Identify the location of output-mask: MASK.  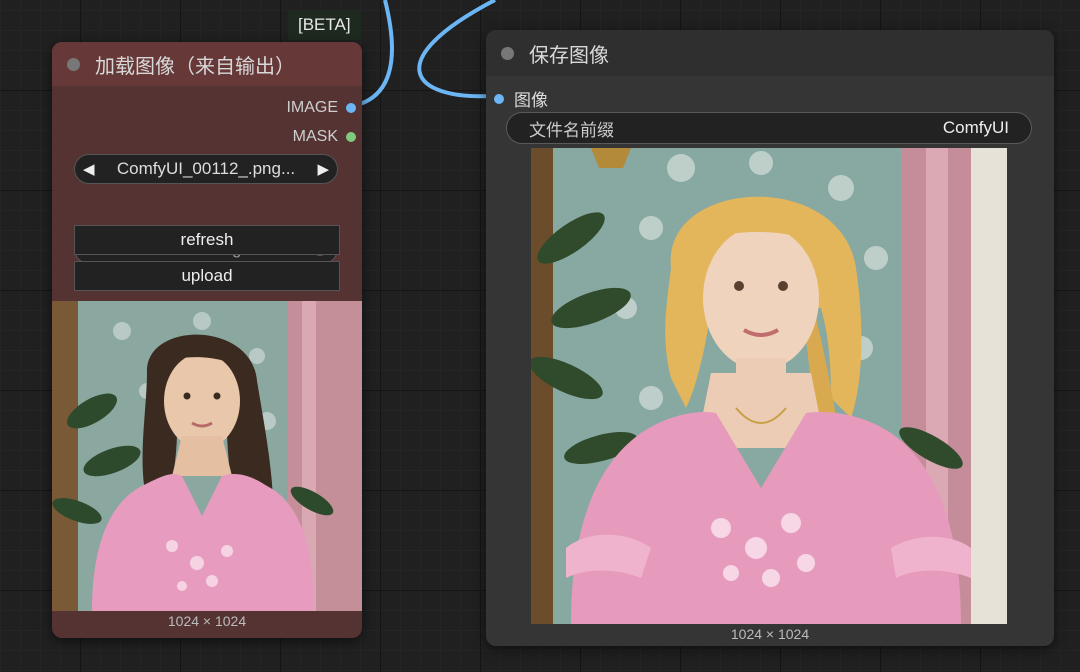
(324, 137).